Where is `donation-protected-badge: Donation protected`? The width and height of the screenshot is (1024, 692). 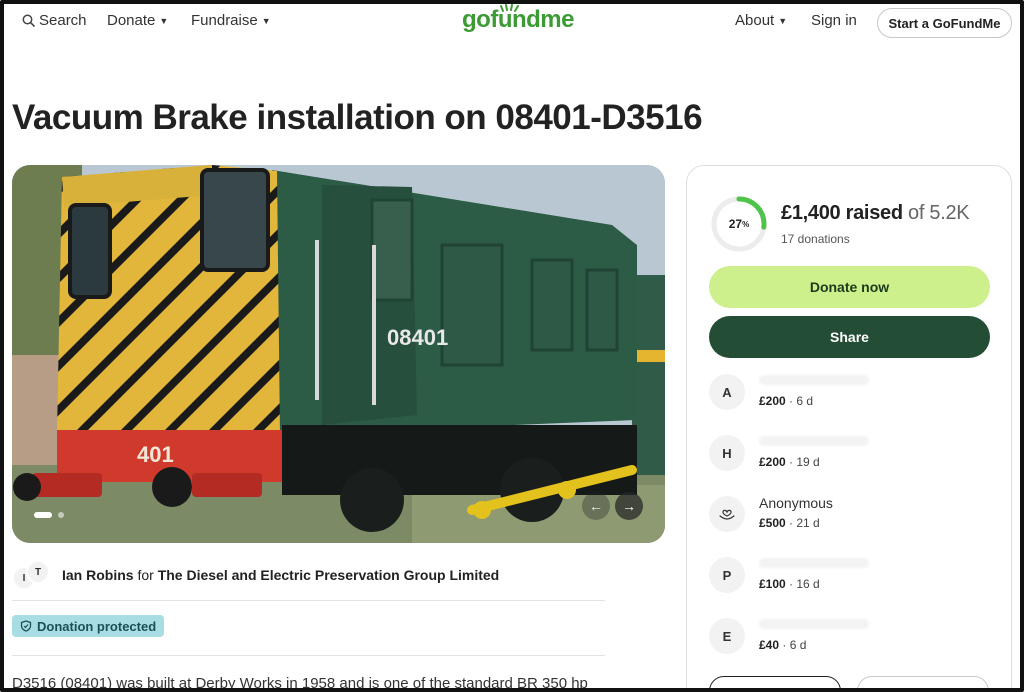 donation-protected-badge: Donation protected is located at coordinates (88, 626).